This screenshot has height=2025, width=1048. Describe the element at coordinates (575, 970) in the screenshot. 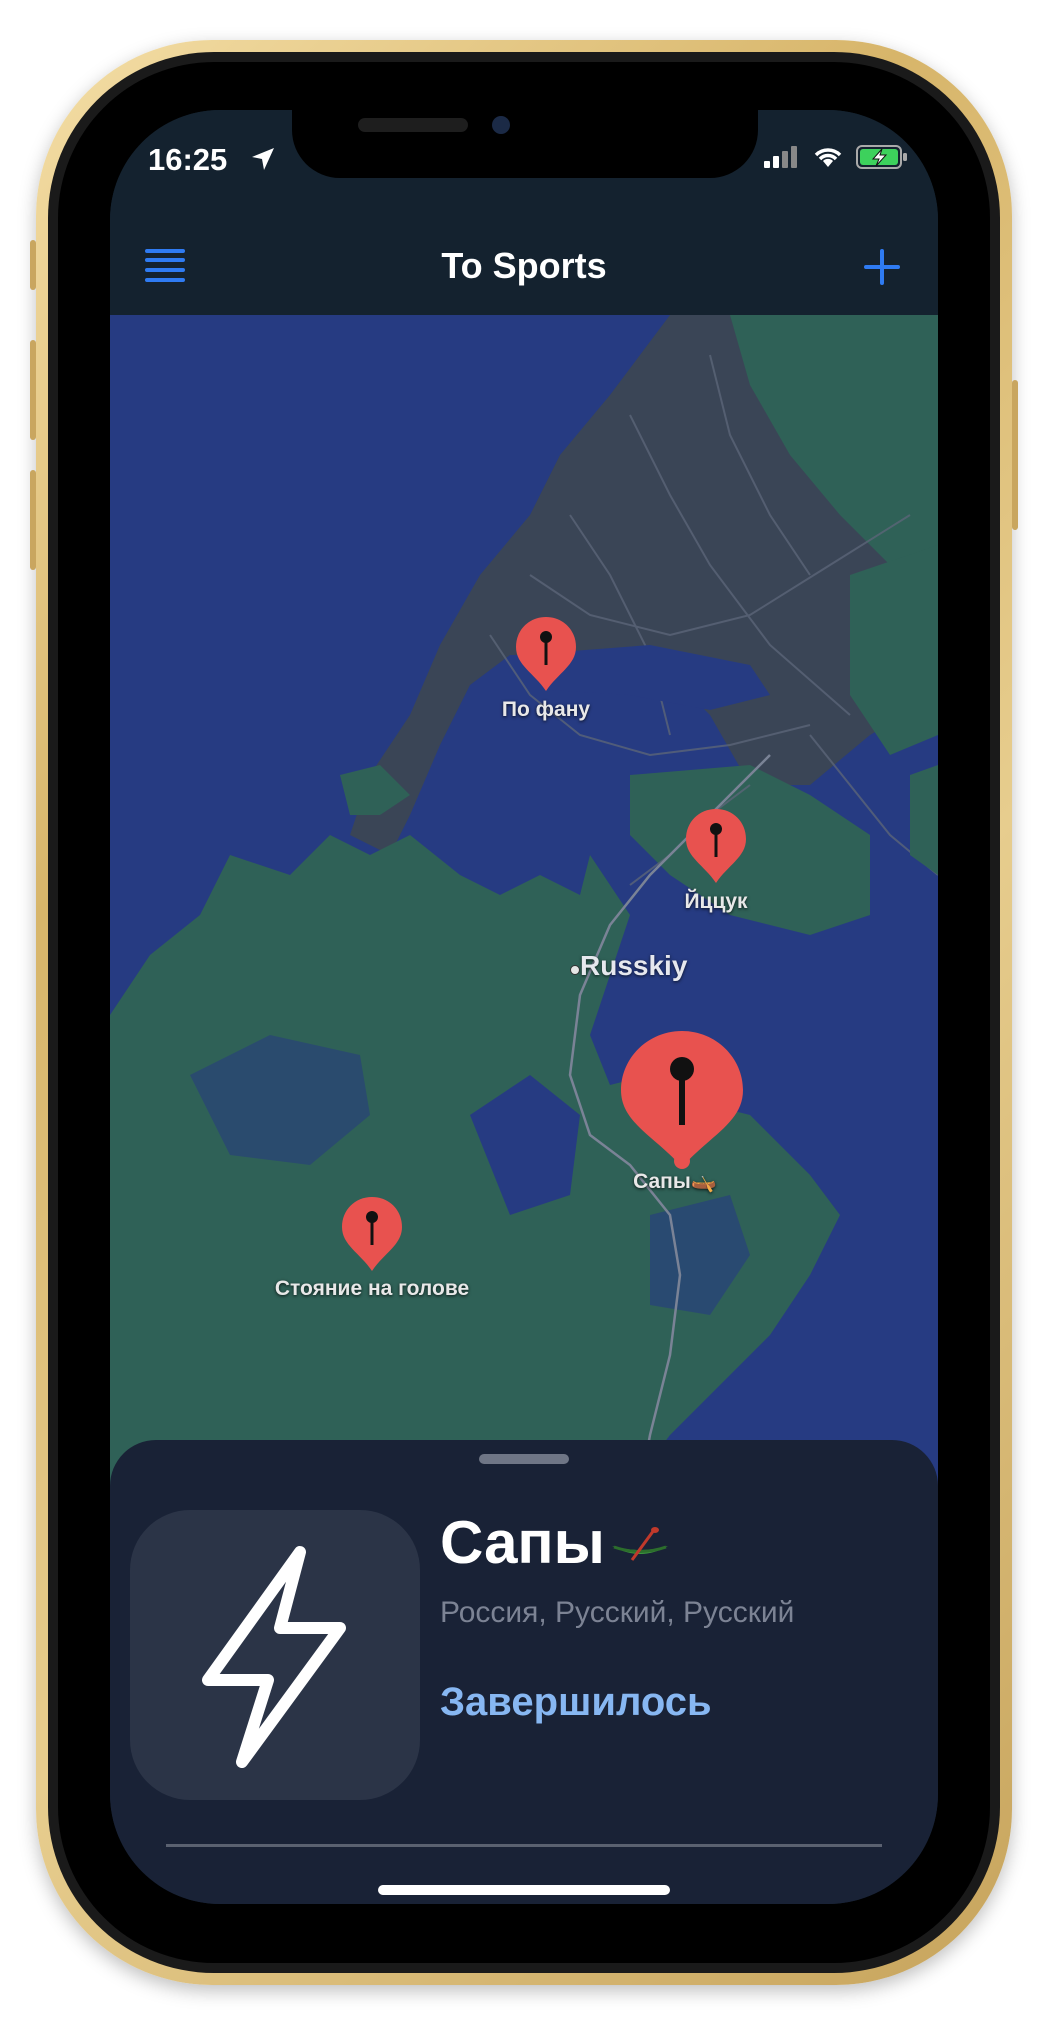

I see `city-dot` at that location.